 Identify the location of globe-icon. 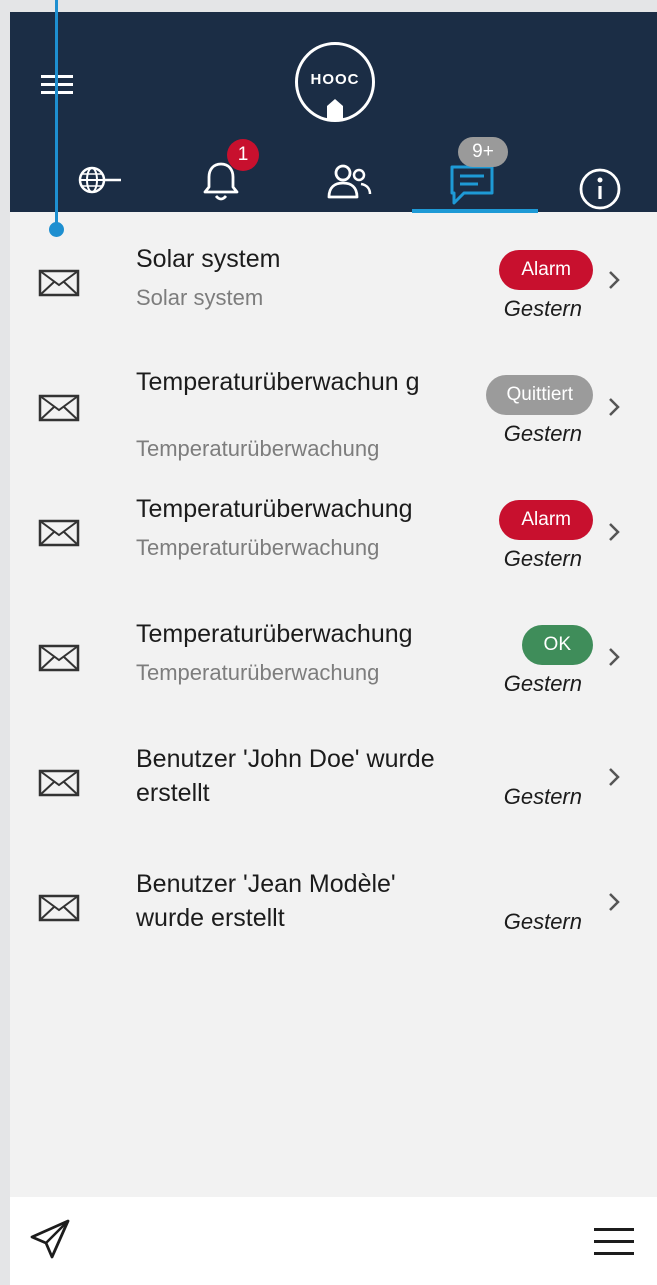
(99, 180).